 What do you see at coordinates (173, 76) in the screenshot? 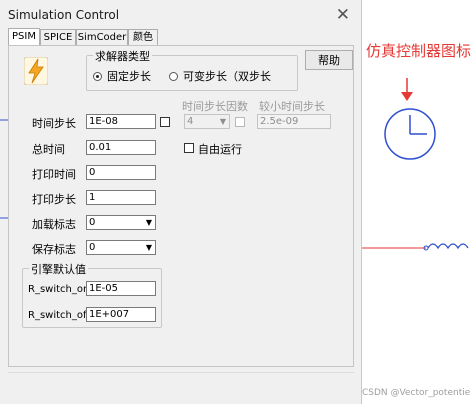
I see `radio-dot` at bounding box center [173, 76].